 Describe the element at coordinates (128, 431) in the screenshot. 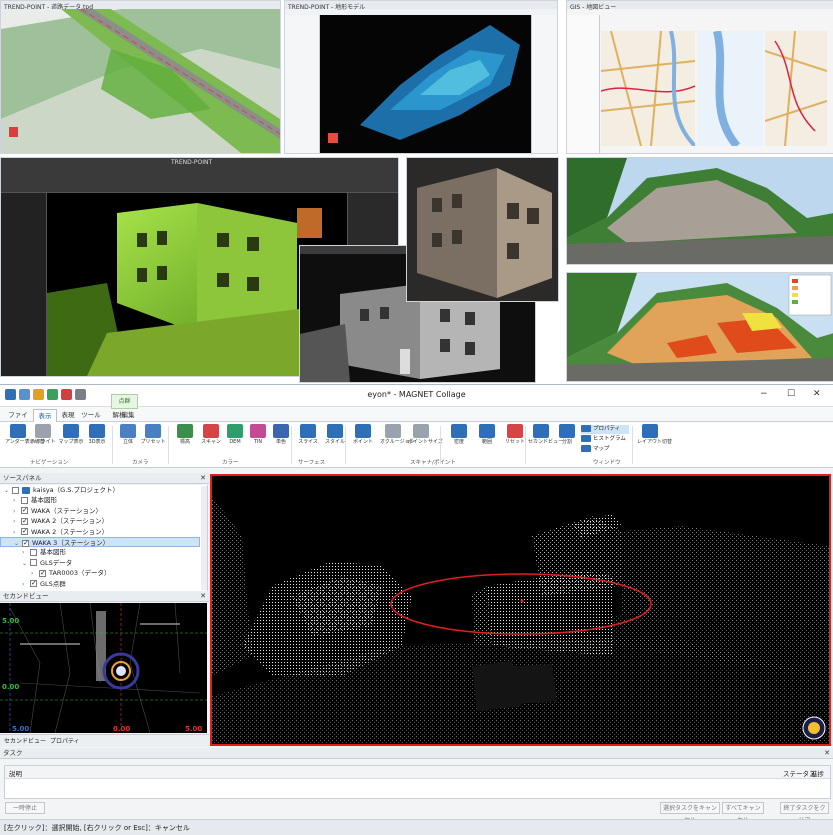

I see `box-icon` at that location.